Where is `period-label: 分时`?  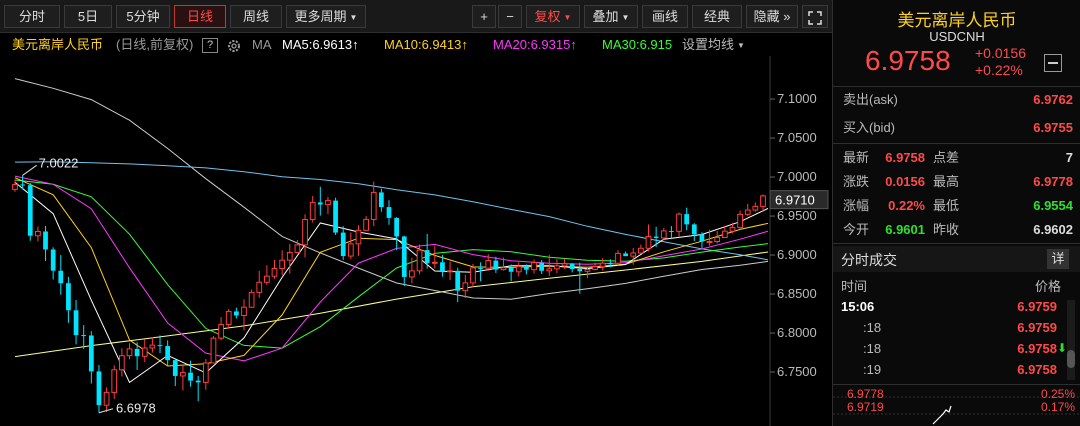 period-label: 分时 is located at coordinates (31, 16).